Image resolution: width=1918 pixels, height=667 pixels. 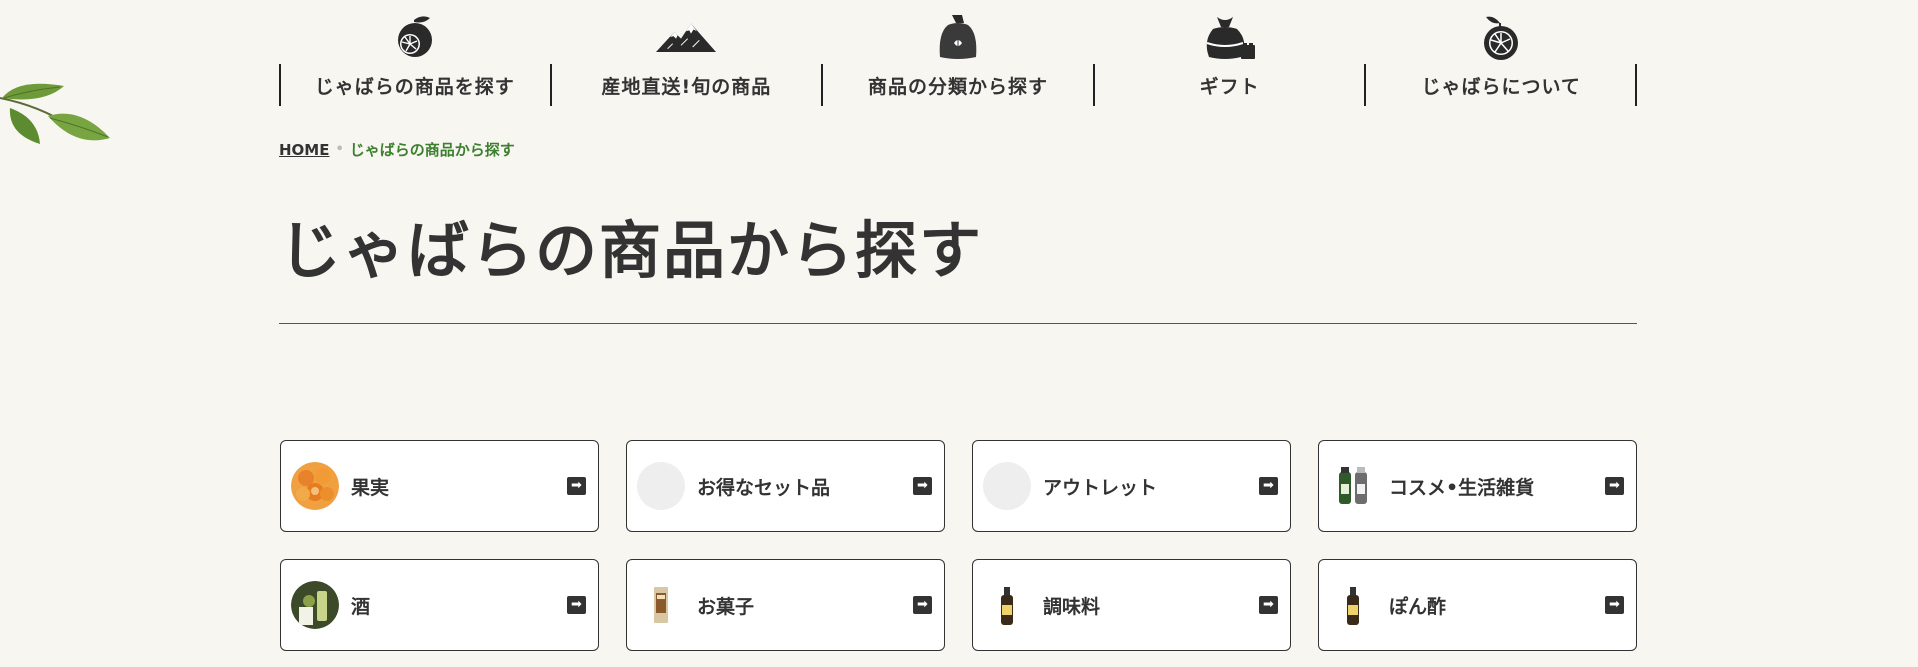 I want to click on orange-fruit-thumbnail, so click(x=315, y=486).